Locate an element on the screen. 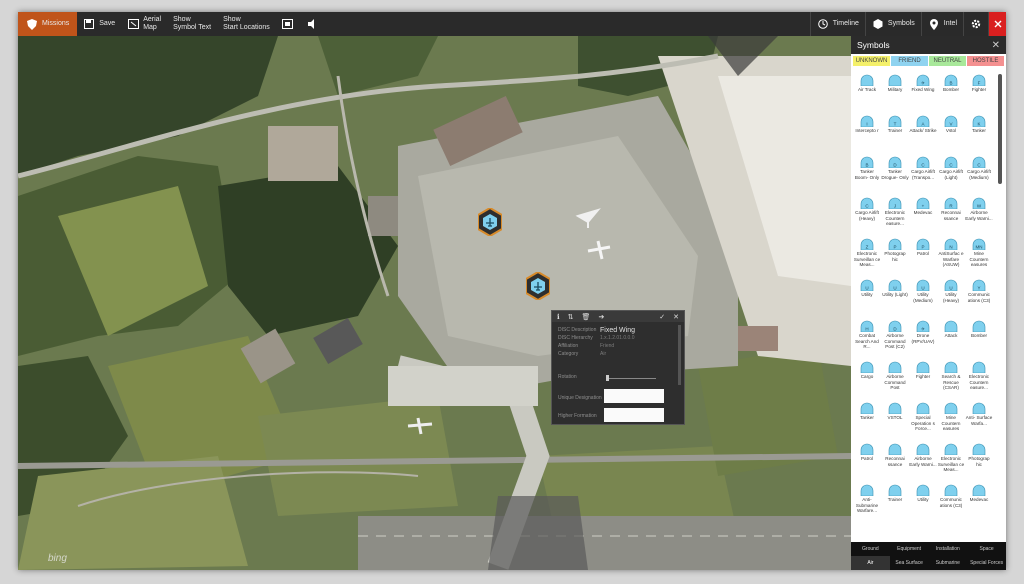 The image size is (1024, 584). symbol-item: A Attack/ Strike is located at coordinates (923, 135).